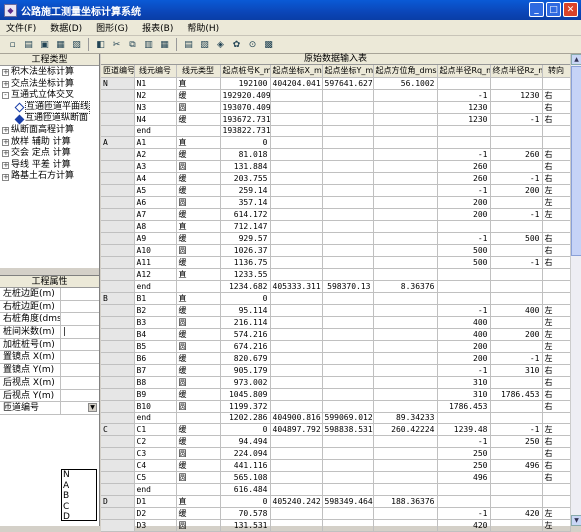 The image size is (581, 532). What do you see at coordinates (92, 408) in the screenshot?
I see `dropdown-arrow-icon: ▼` at bounding box center [92, 408].